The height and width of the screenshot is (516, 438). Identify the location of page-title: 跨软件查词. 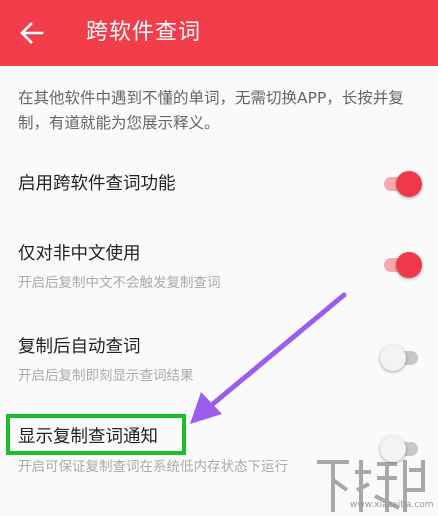
(144, 32).